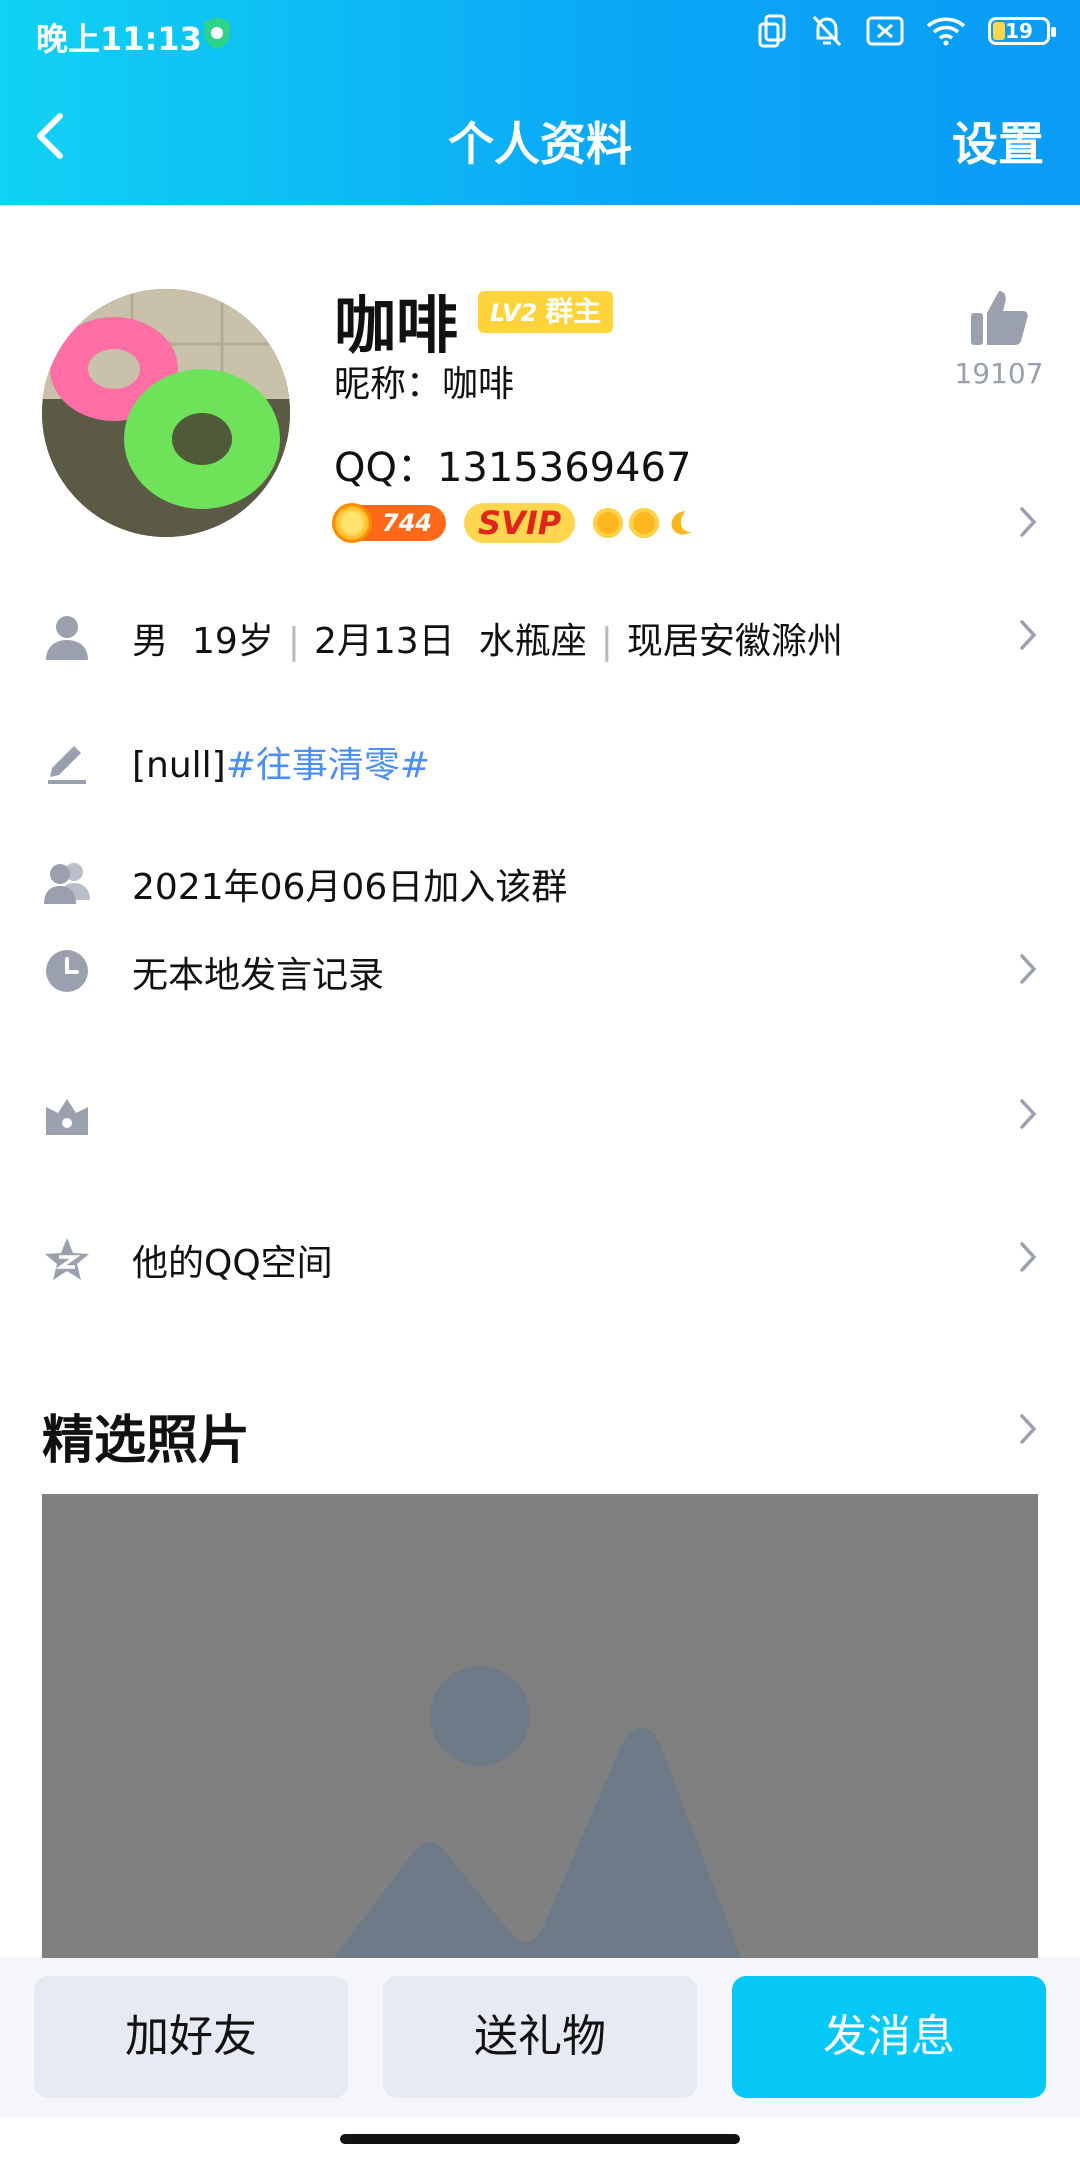  I want to click on basic-info-row: 男 19岁 | 2月13日 水瓶座 | 现居安徽滁州, so click(540, 636).